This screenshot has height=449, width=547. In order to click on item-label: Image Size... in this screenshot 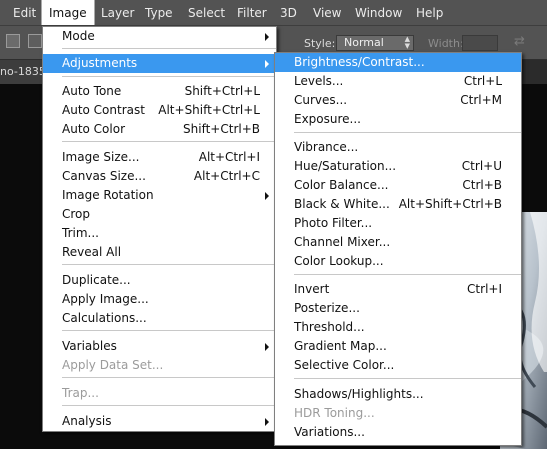, I will do `click(101, 157)`.